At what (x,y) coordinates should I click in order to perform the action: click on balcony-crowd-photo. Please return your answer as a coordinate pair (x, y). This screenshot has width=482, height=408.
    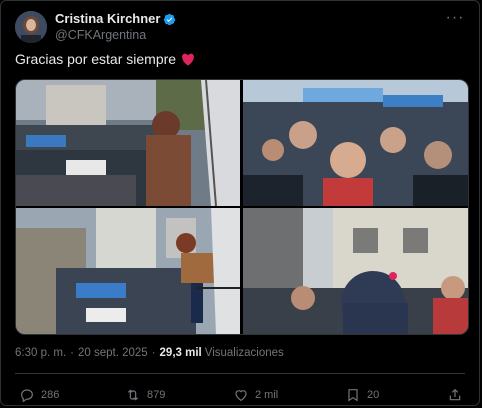
    Looking at the image, I should click on (128, 143).